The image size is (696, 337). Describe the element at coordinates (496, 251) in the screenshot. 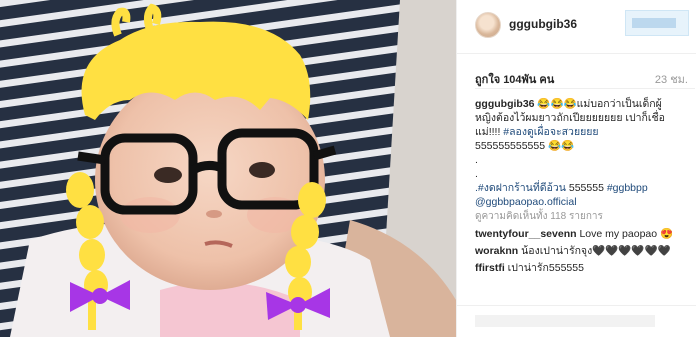

I see `comment-username: woraknn` at that location.